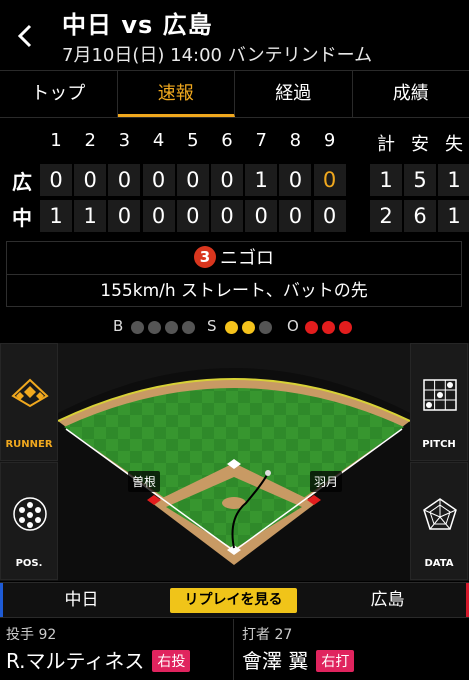 Image resolution: width=469 pixels, height=680 pixels. Describe the element at coordinates (22, 218) in the screenshot. I see `team-abbrev: 中` at that location.